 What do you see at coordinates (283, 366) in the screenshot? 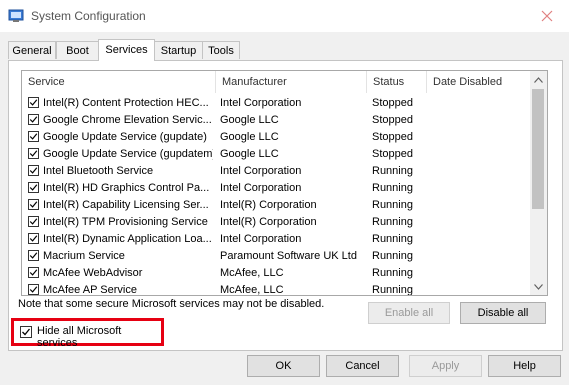
I see `ok-button: OK` at bounding box center [283, 366].